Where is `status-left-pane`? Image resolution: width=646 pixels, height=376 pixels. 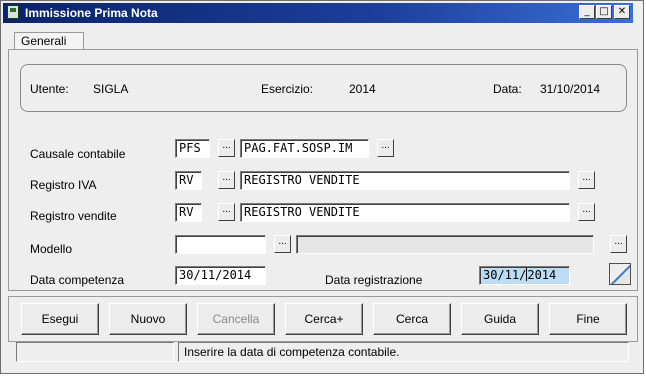 status-left-pane is located at coordinates (95, 352).